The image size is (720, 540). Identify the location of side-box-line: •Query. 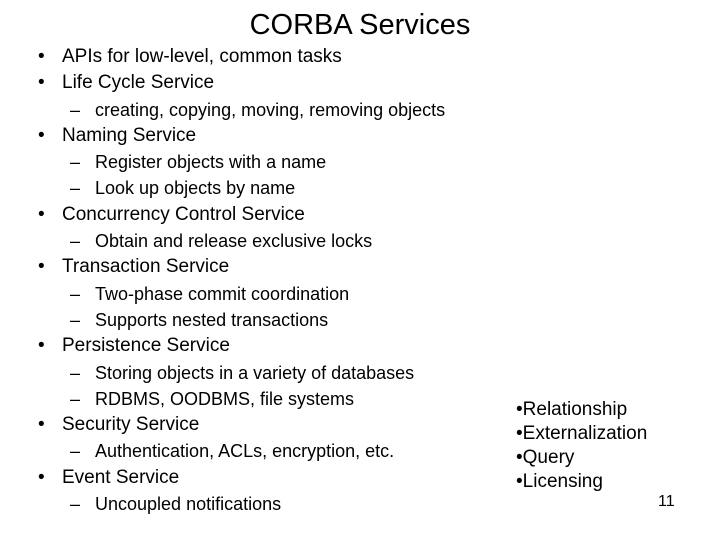
(616, 458).